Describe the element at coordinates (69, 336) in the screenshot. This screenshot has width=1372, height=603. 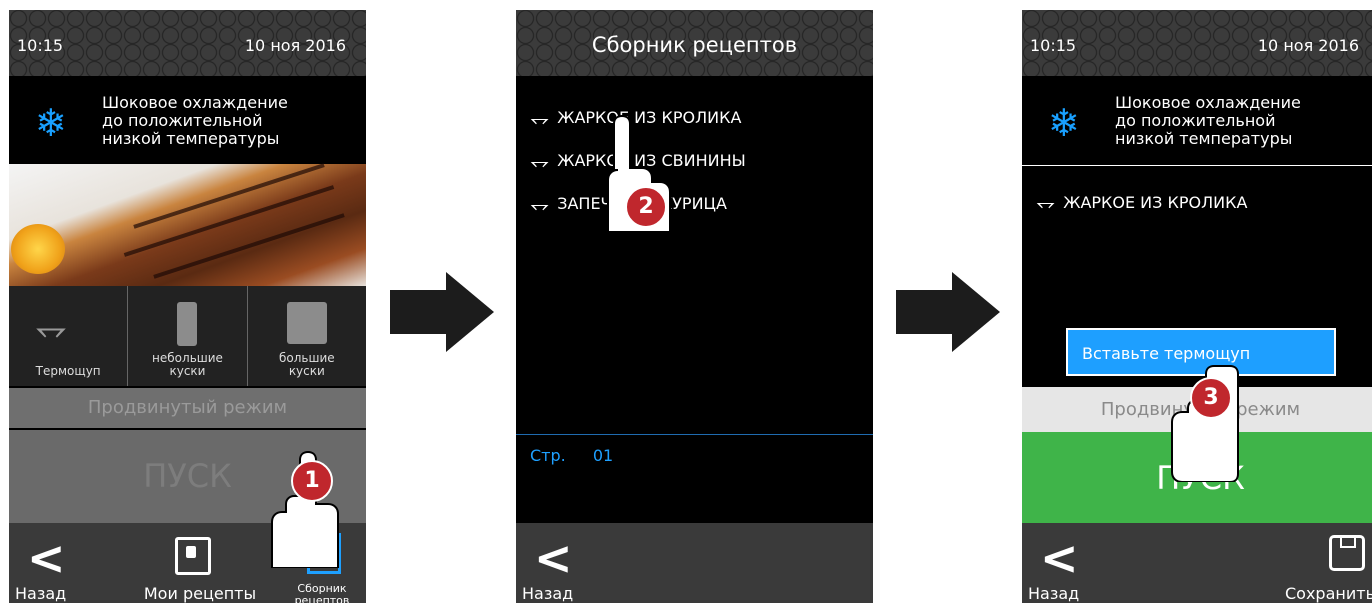
I see `option-probe: ⥐ Термощуп` at that location.